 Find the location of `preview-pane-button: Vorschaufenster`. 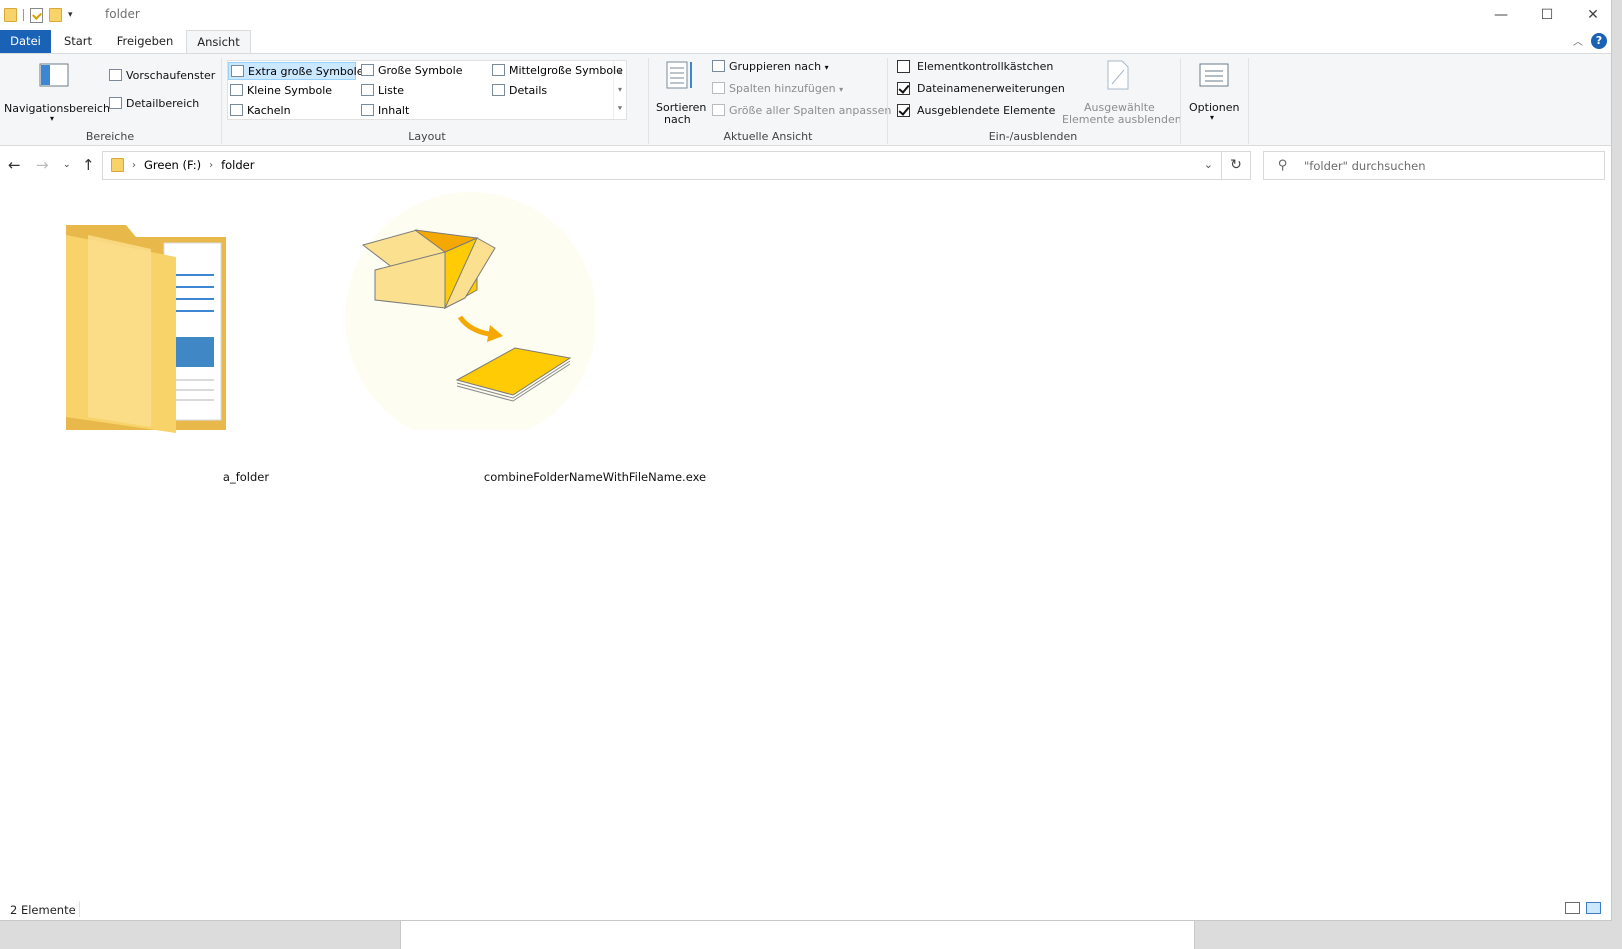

preview-pane-button: Vorschaufenster is located at coordinates (162, 75).